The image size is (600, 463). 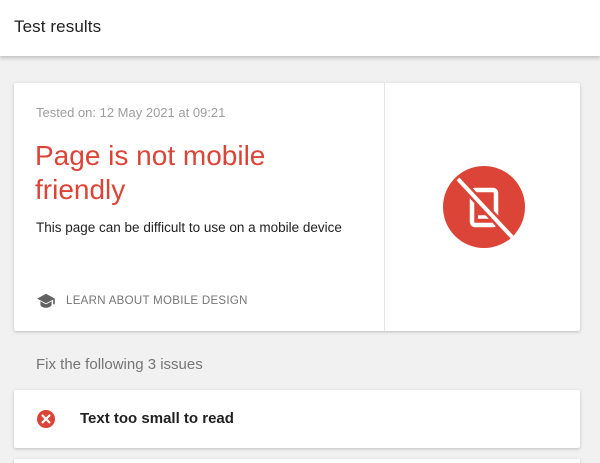 I want to click on next-issue-card-edge, so click(x=297, y=461).